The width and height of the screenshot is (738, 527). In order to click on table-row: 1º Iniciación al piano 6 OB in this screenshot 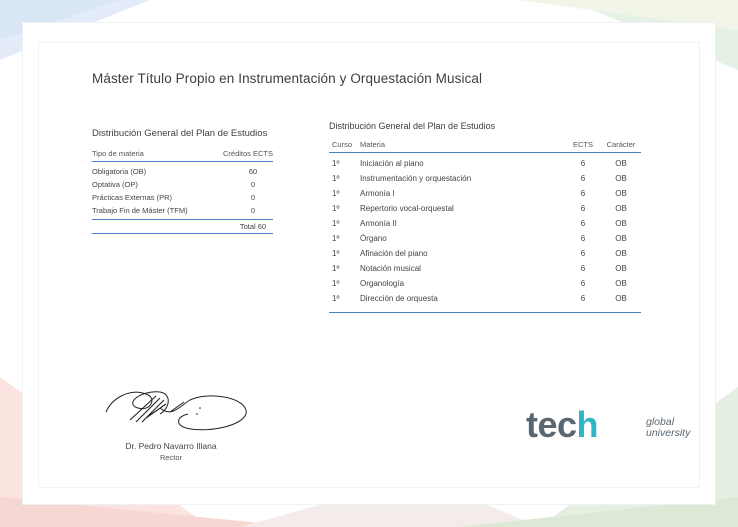, I will do `click(485, 163)`.